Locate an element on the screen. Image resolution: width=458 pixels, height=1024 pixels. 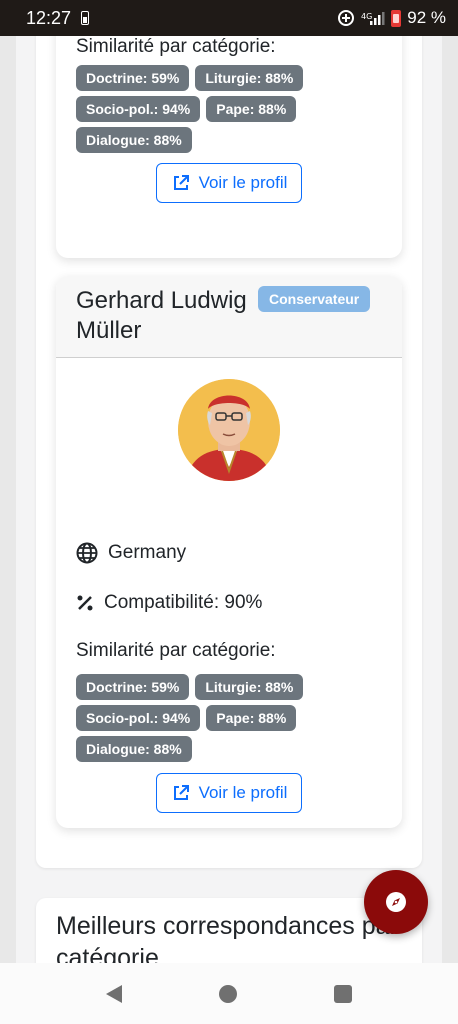
status-bar: 12:27 4G 92 % is located at coordinates (229, 18).